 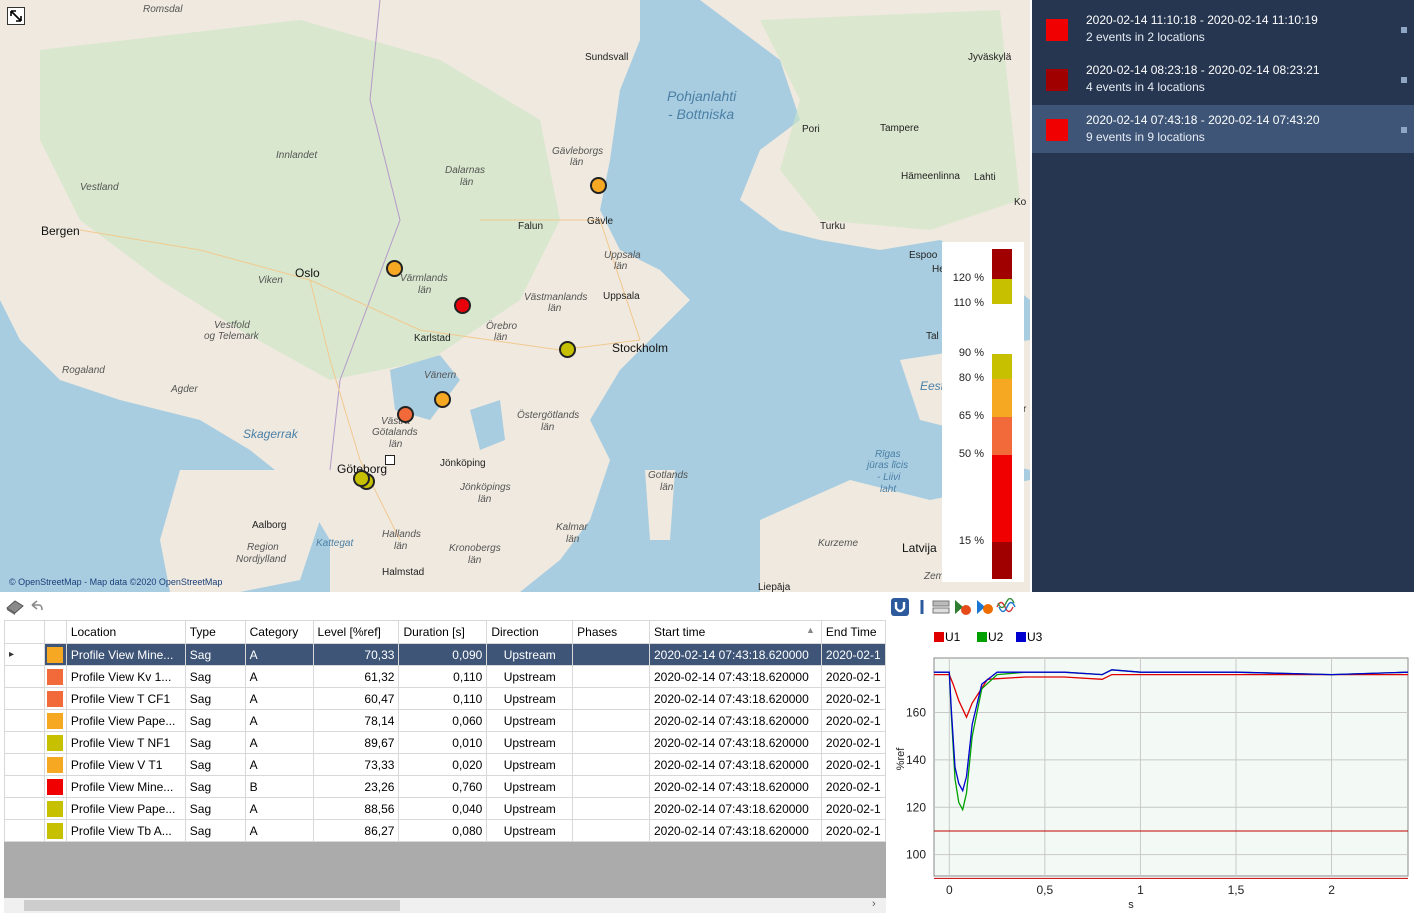 I want to click on event-summary: 4 events in 4 locations, so click(x=1145, y=87).